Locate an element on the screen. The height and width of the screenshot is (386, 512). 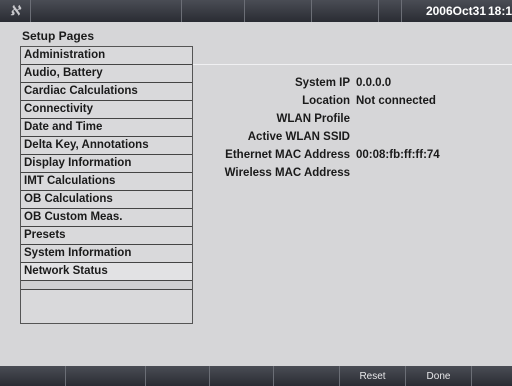
menu-item-system-information: System Information is located at coordinates (106, 254).